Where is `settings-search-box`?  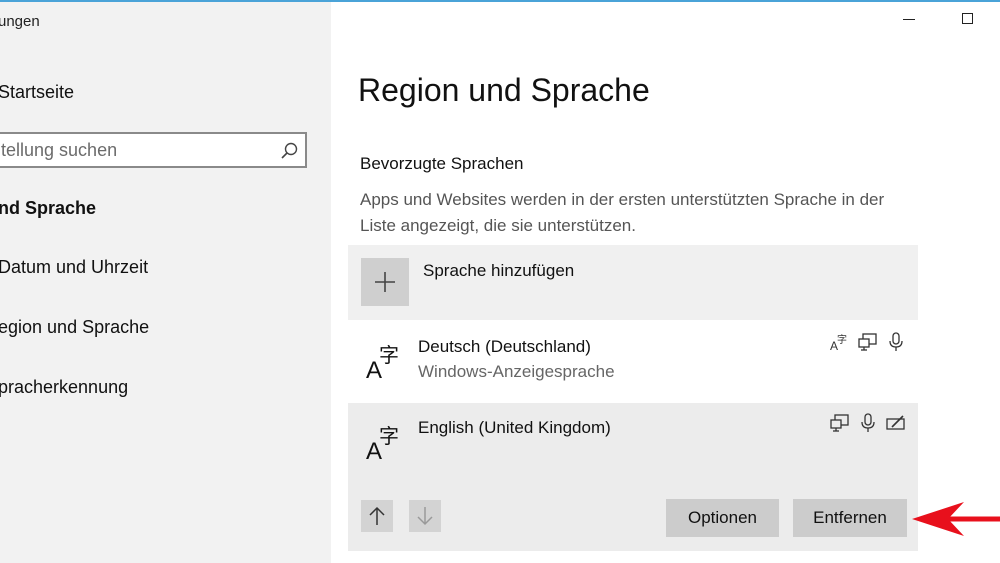
settings-search-box is located at coordinates (153, 150).